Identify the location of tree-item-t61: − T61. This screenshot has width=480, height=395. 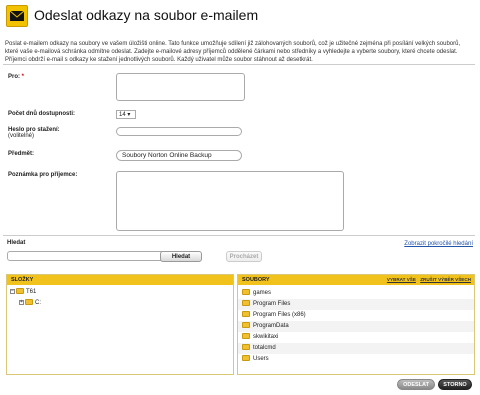
(23, 292).